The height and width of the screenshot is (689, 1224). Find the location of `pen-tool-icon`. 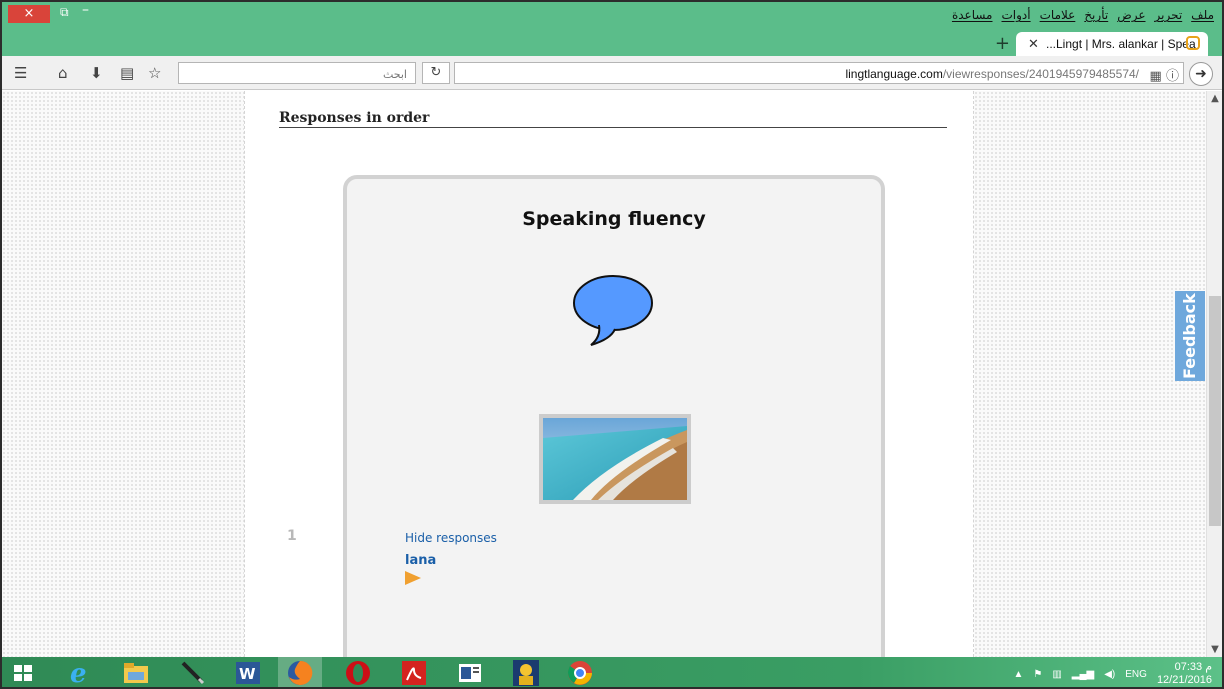

pen-tool-icon is located at coordinates (192, 672).